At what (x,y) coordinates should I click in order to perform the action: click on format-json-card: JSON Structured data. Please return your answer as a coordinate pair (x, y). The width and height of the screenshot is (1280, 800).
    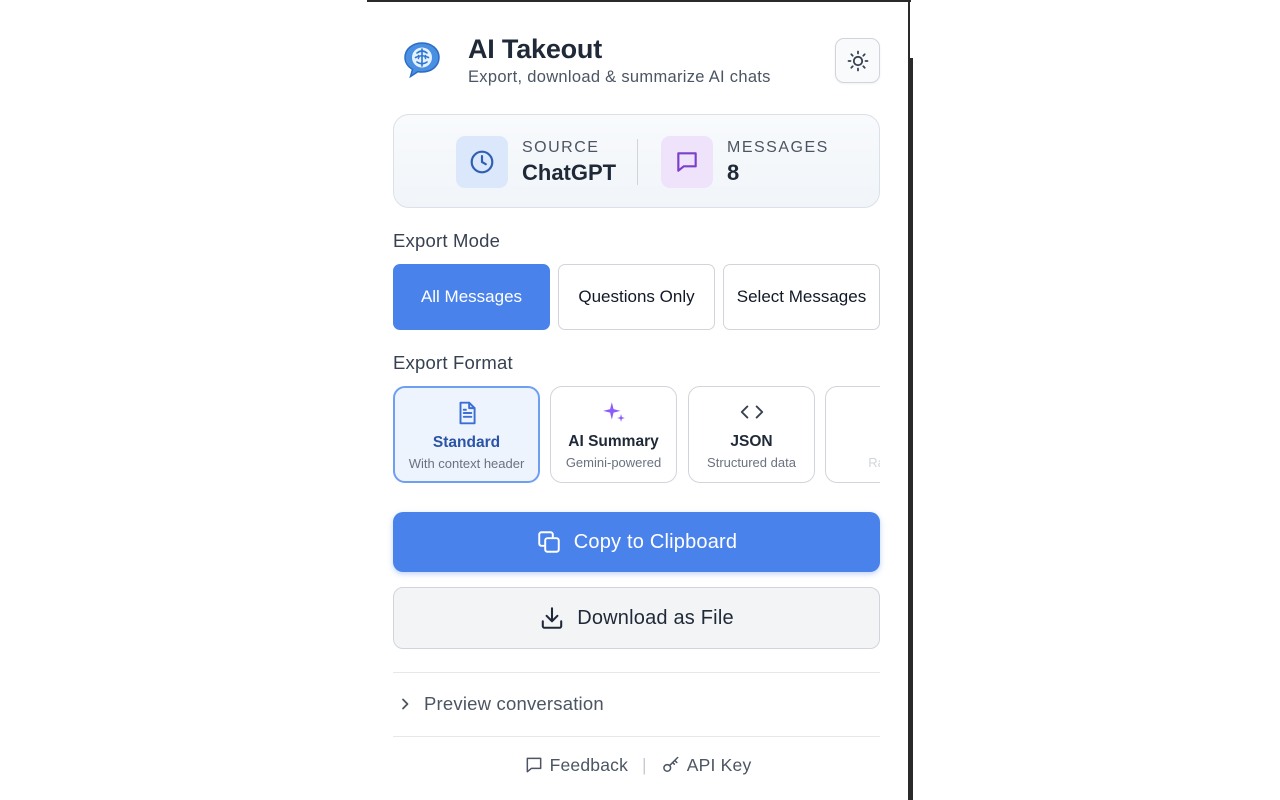
    Looking at the image, I should click on (751, 434).